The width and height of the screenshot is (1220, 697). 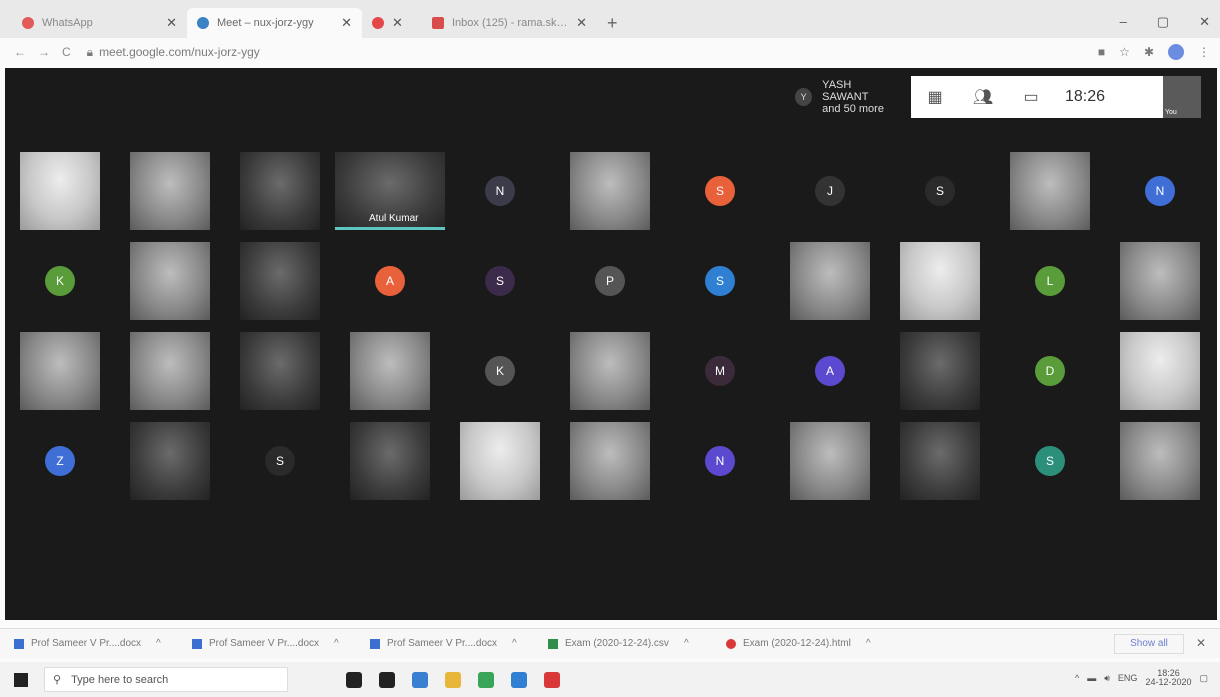 What do you see at coordinates (1204, 22) in the screenshot?
I see `close-window-button: ✕` at bounding box center [1204, 22].